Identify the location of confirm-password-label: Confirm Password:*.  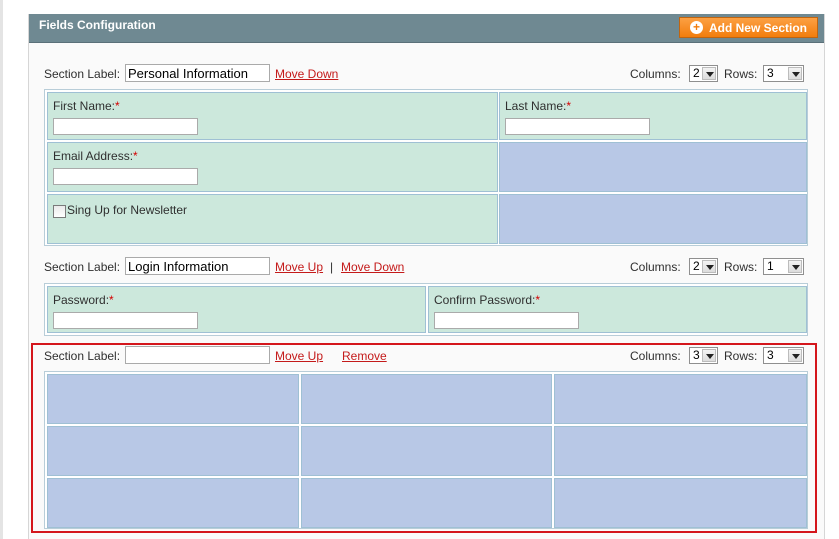
(487, 300).